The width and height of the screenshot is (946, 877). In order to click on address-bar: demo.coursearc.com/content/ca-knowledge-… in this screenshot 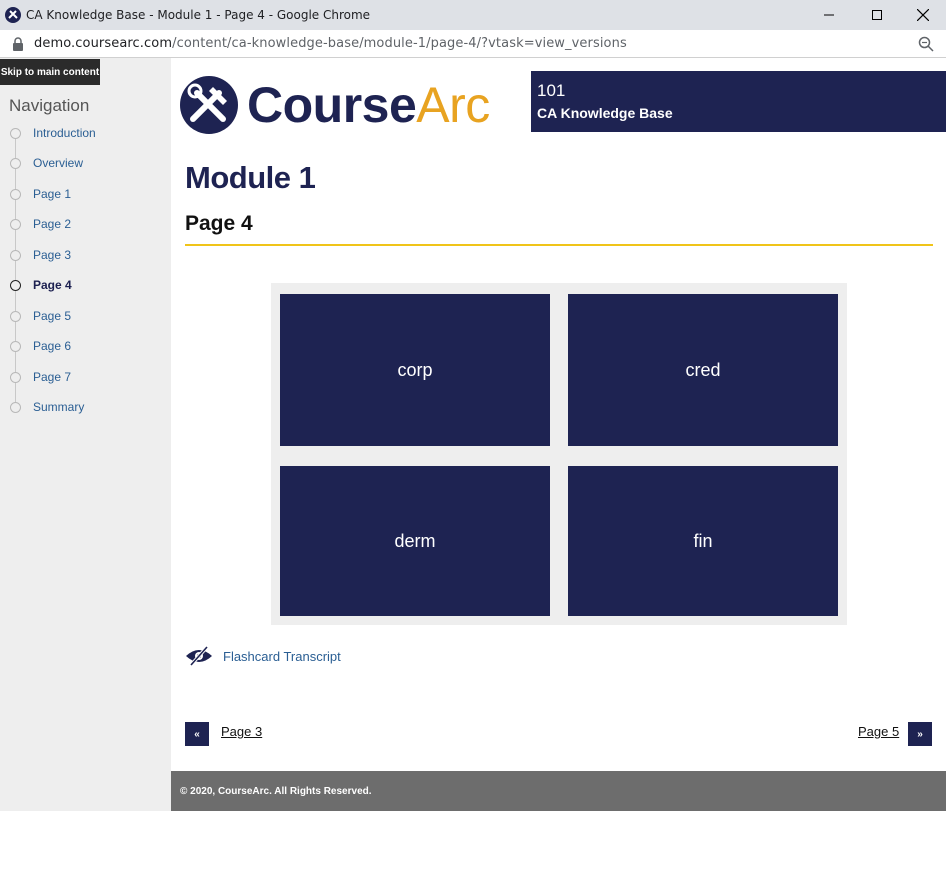, I will do `click(473, 44)`.